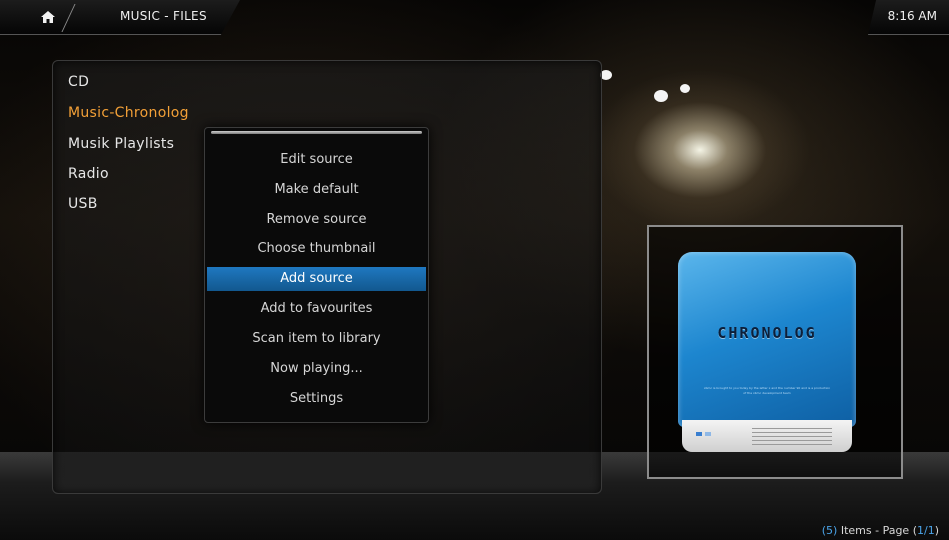  What do you see at coordinates (316, 309) in the screenshot?
I see `menu-item-add-to-favourites: Add to favourites` at bounding box center [316, 309].